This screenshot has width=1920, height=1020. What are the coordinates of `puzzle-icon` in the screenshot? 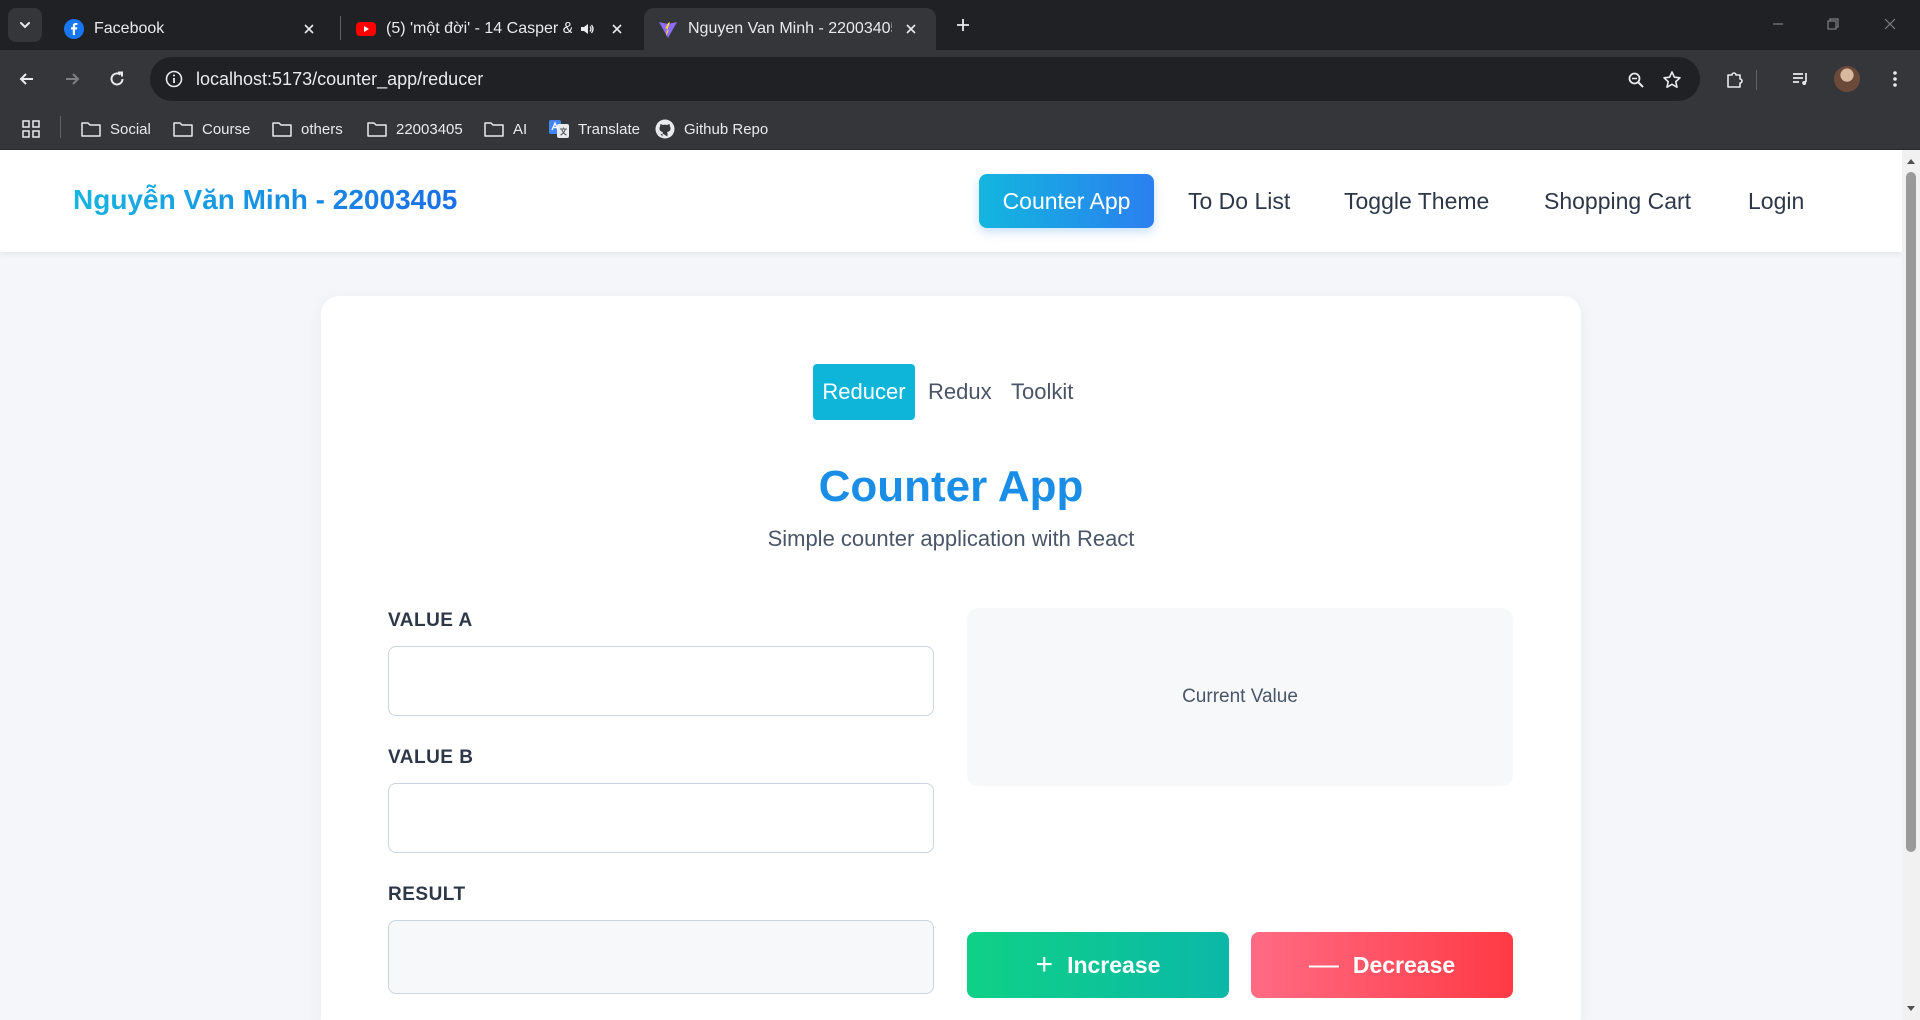 It's located at (1735, 80).